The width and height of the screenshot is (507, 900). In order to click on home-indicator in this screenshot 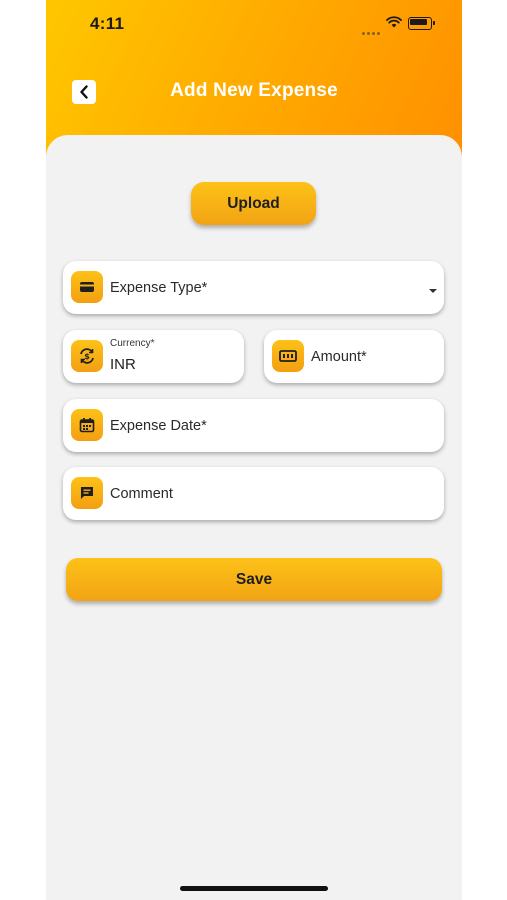, I will do `click(254, 888)`.